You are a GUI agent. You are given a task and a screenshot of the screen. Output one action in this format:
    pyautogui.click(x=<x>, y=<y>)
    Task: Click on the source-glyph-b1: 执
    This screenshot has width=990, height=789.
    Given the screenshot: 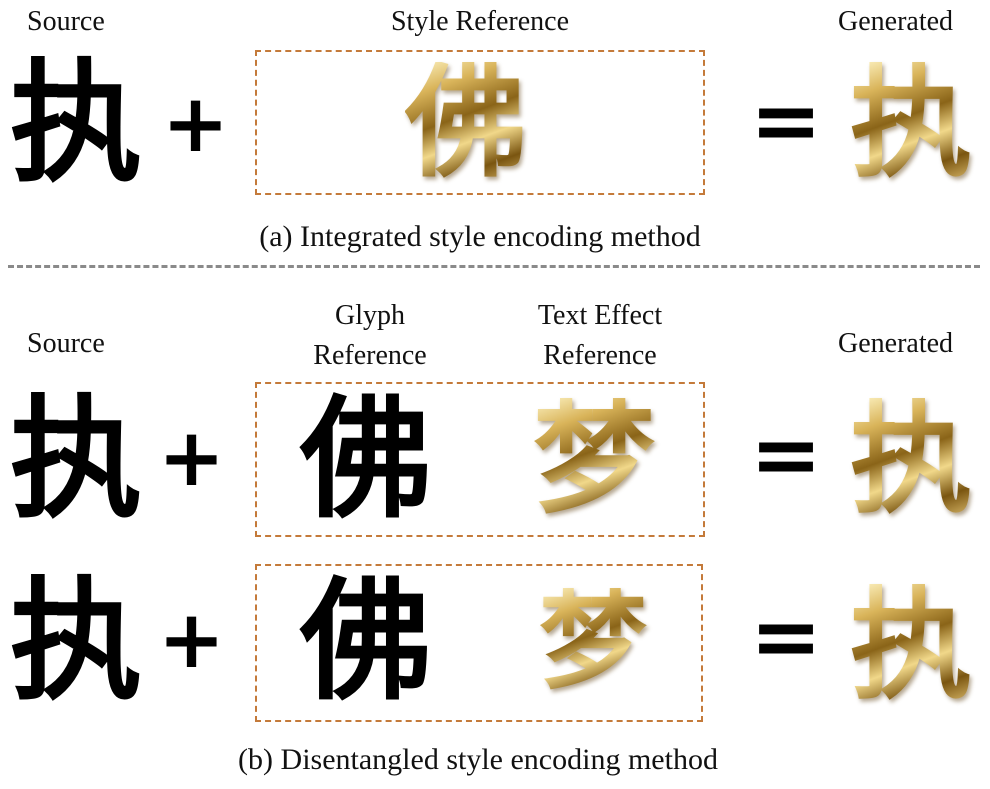 What is the action you would take?
    pyautogui.click(x=76, y=460)
    